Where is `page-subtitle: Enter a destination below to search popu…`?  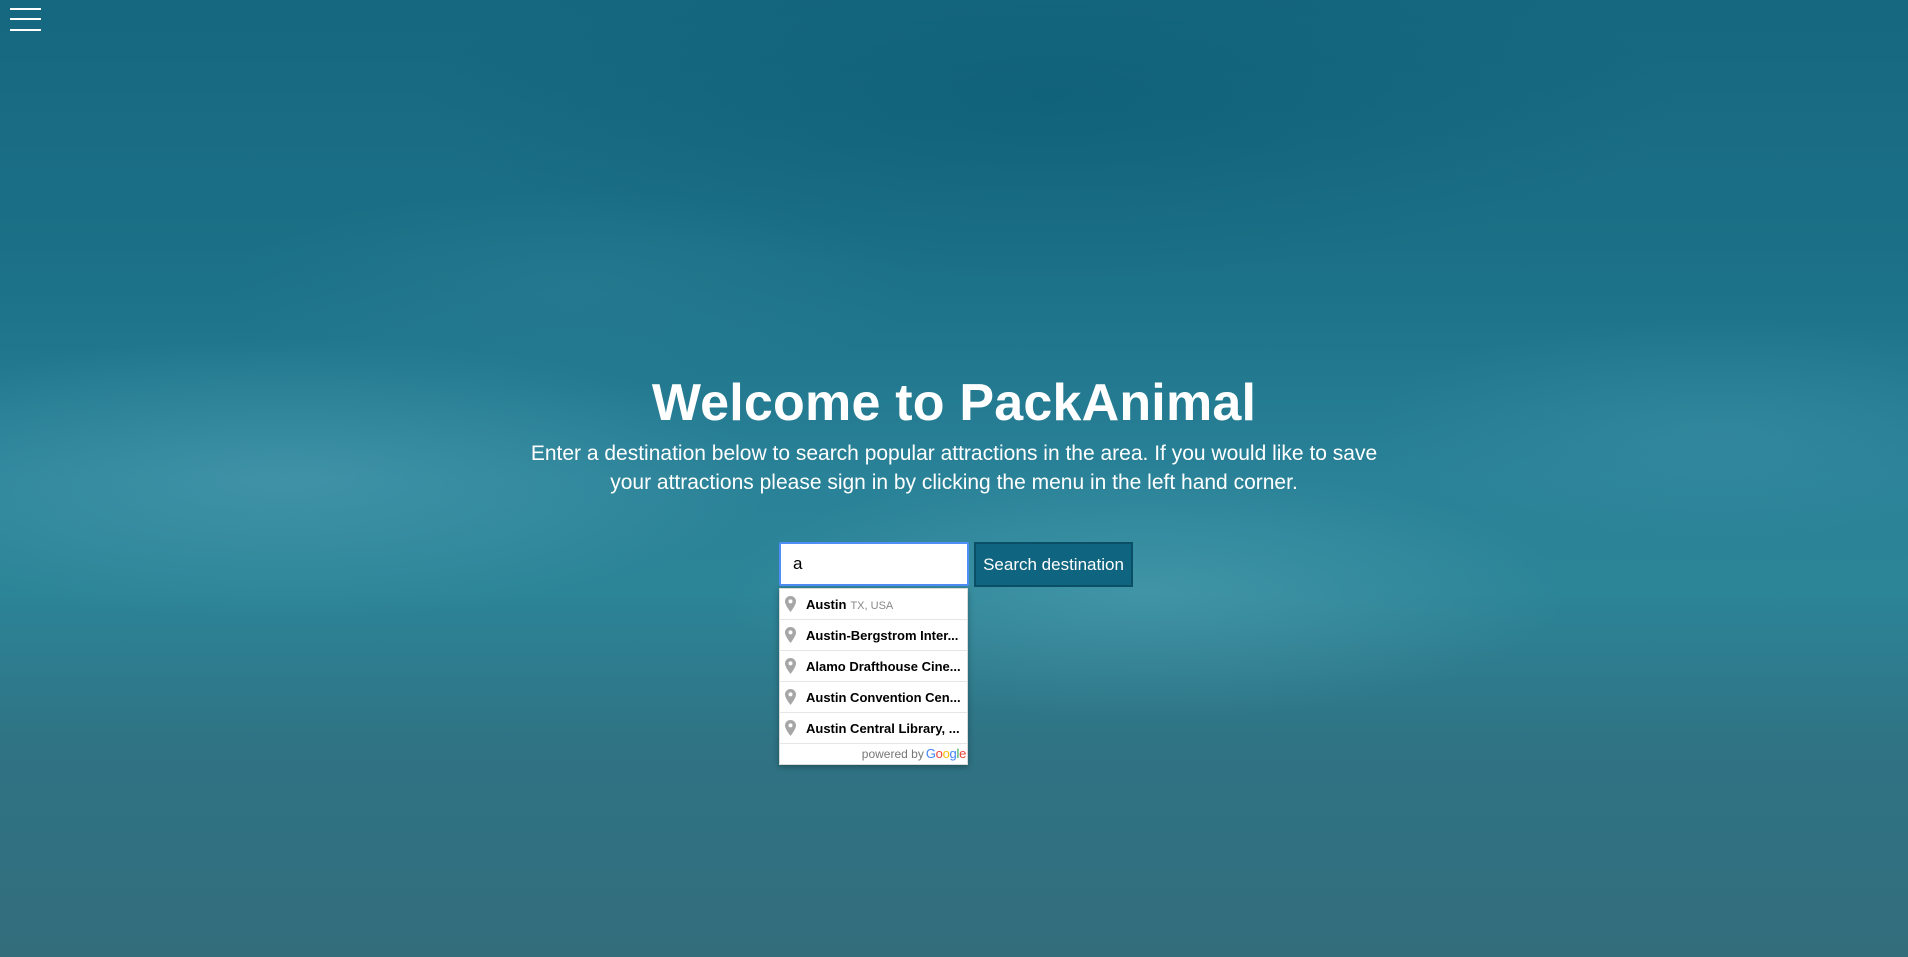 page-subtitle: Enter a destination below to search popu… is located at coordinates (954, 468).